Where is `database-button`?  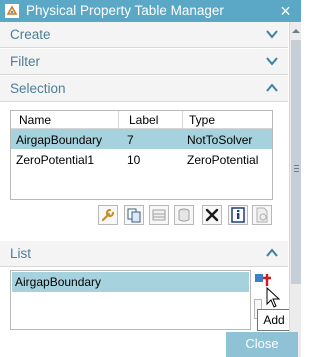 database-button is located at coordinates (184, 215).